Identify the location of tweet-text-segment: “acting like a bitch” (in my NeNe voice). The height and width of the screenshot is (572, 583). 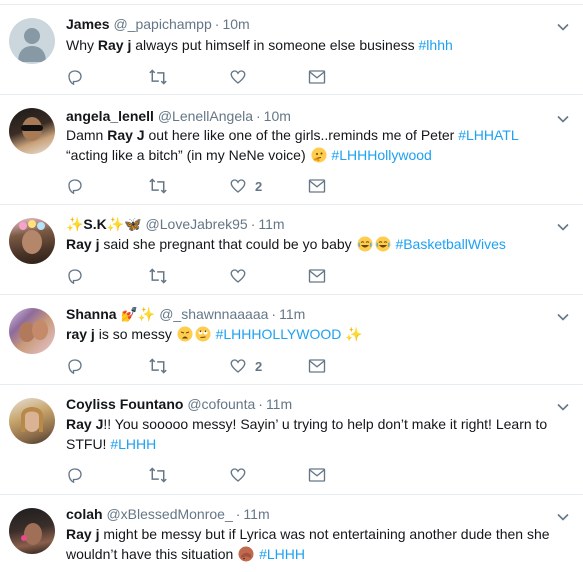
(188, 155).